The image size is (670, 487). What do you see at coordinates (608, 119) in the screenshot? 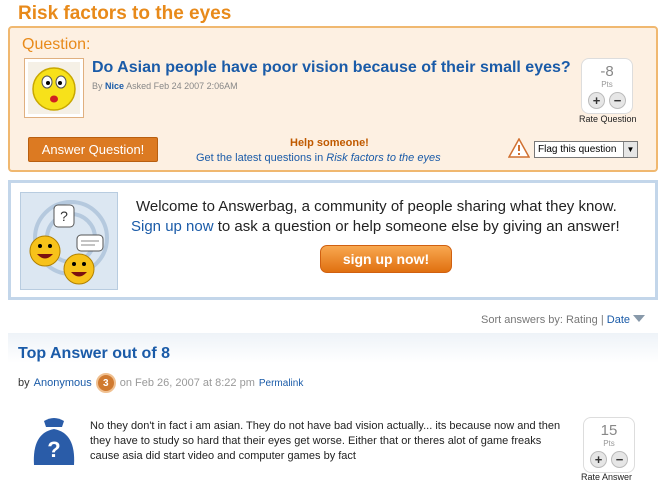
I see `rate-question-label: Rate Question` at bounding box center [608, 119].